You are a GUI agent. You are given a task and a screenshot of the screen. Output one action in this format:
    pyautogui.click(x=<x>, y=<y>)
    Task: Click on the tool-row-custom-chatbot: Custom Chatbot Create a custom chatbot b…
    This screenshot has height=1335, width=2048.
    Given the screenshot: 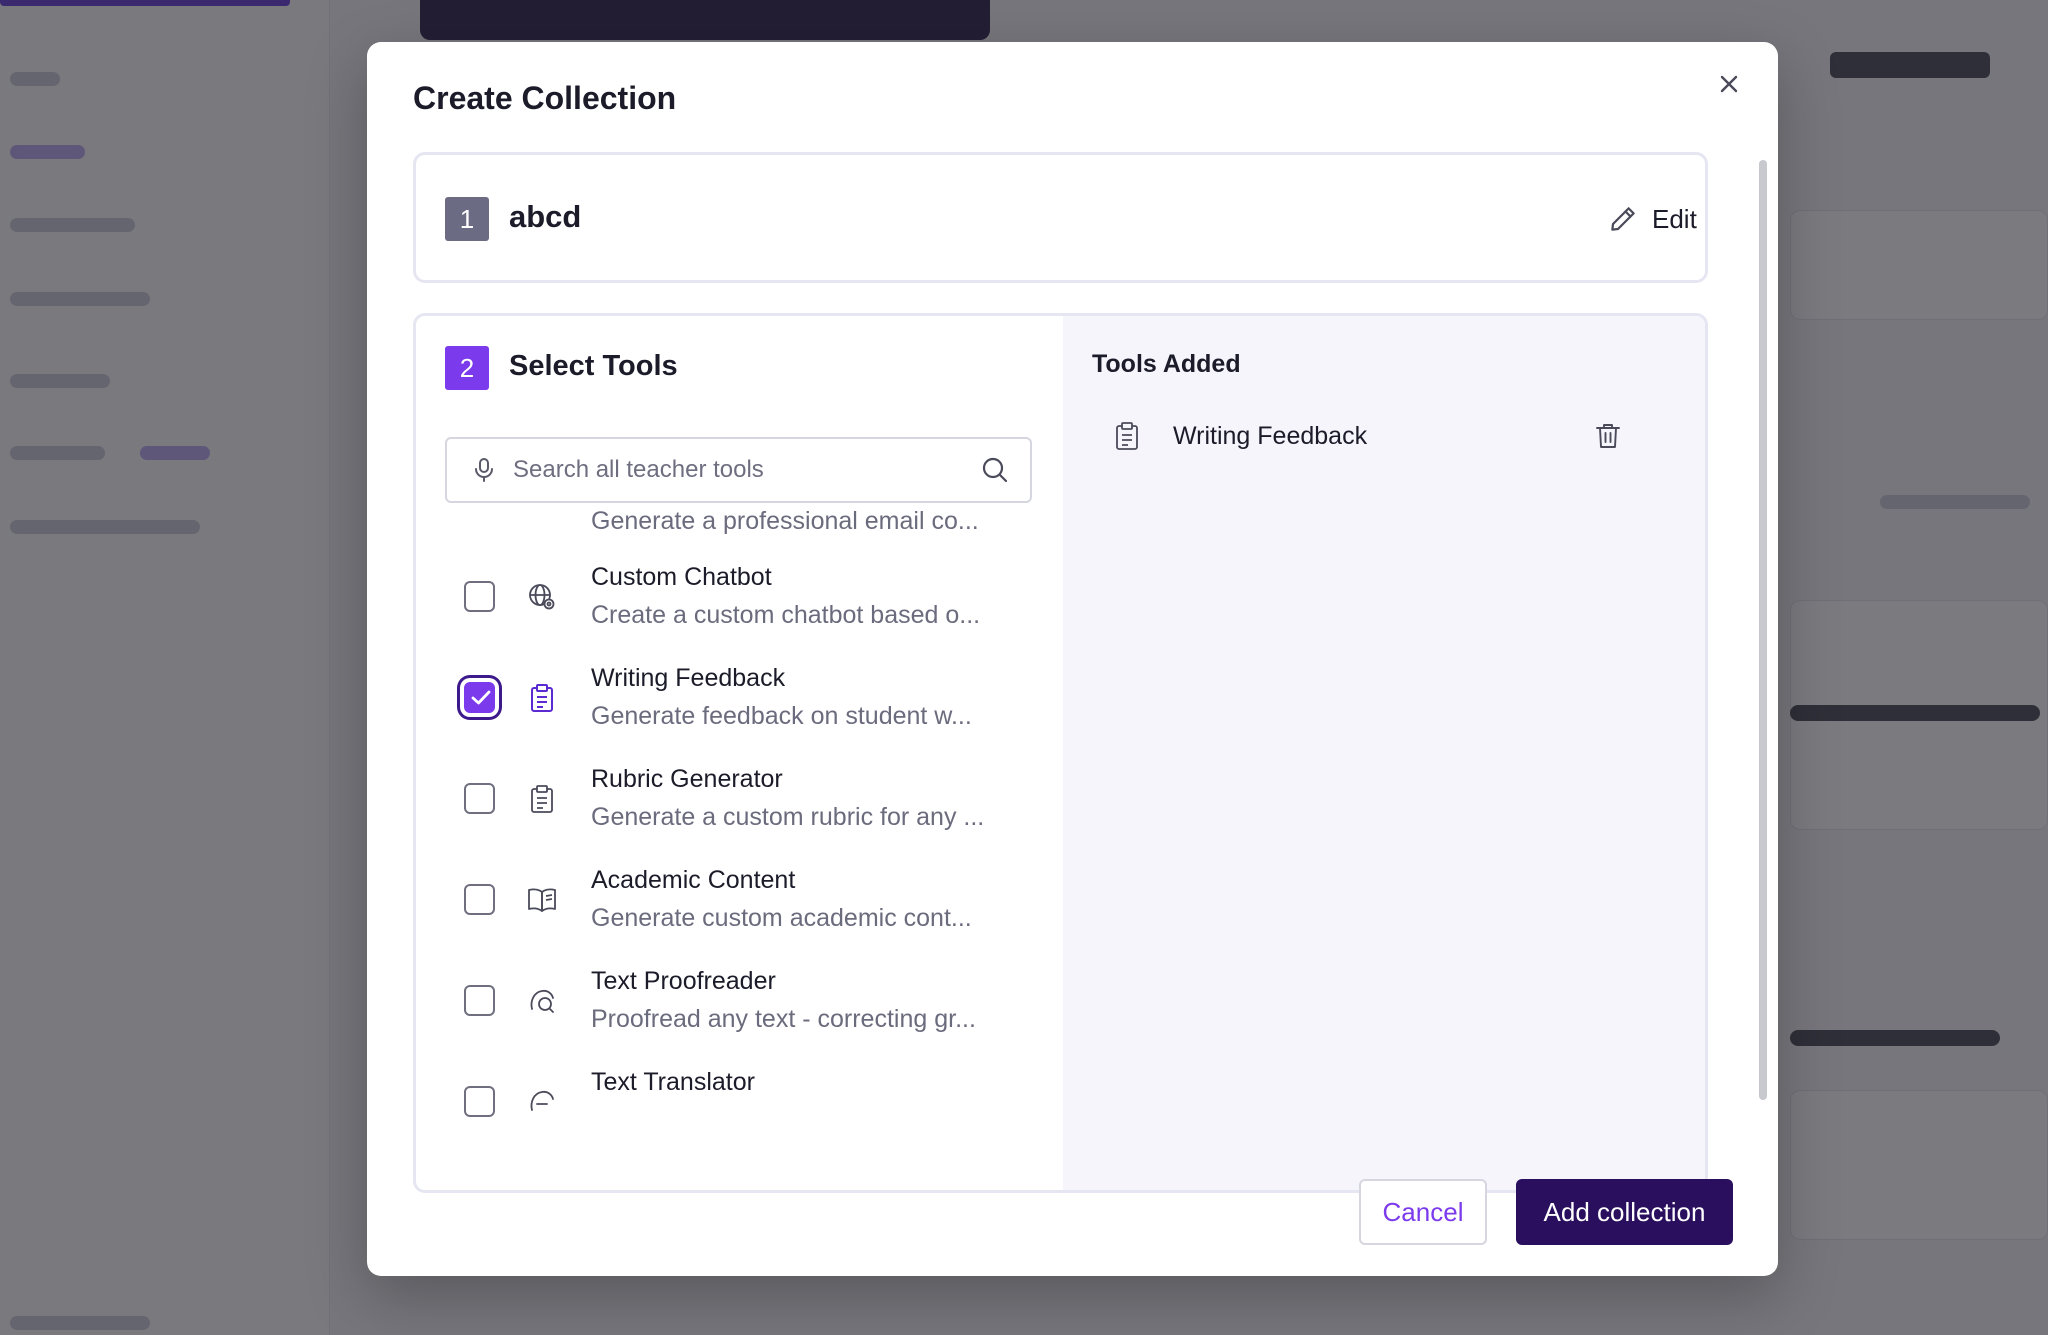 What is the action you would take?
    pyautogui.click(x=735, y=603)
    